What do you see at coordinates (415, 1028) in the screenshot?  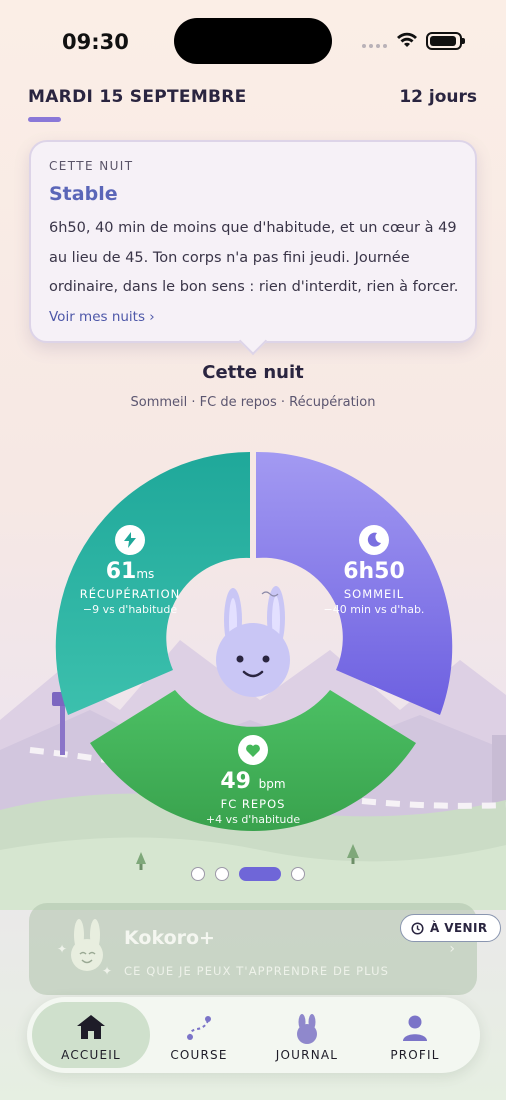 I see `profile-icon` at bounding box center [415, 1028].